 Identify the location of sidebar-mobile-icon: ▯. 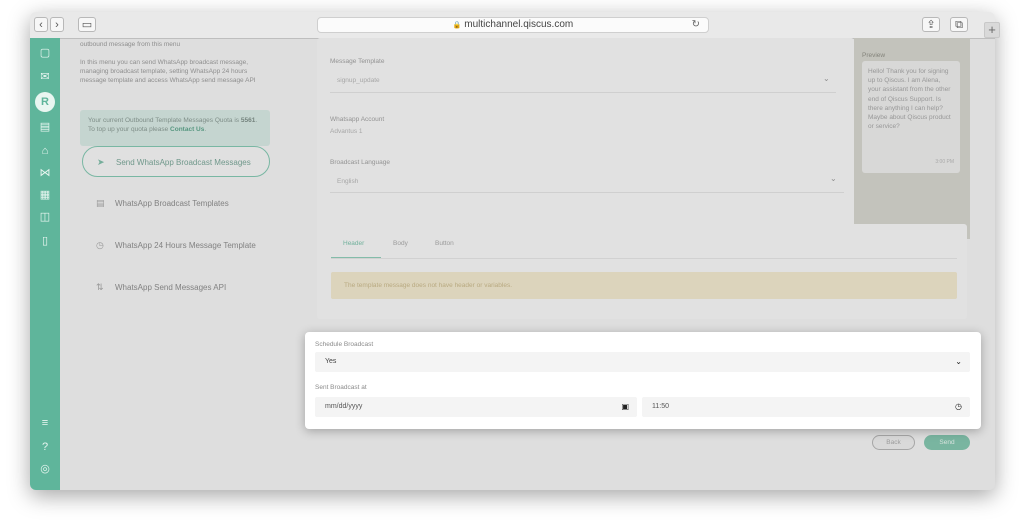
(45, 241).